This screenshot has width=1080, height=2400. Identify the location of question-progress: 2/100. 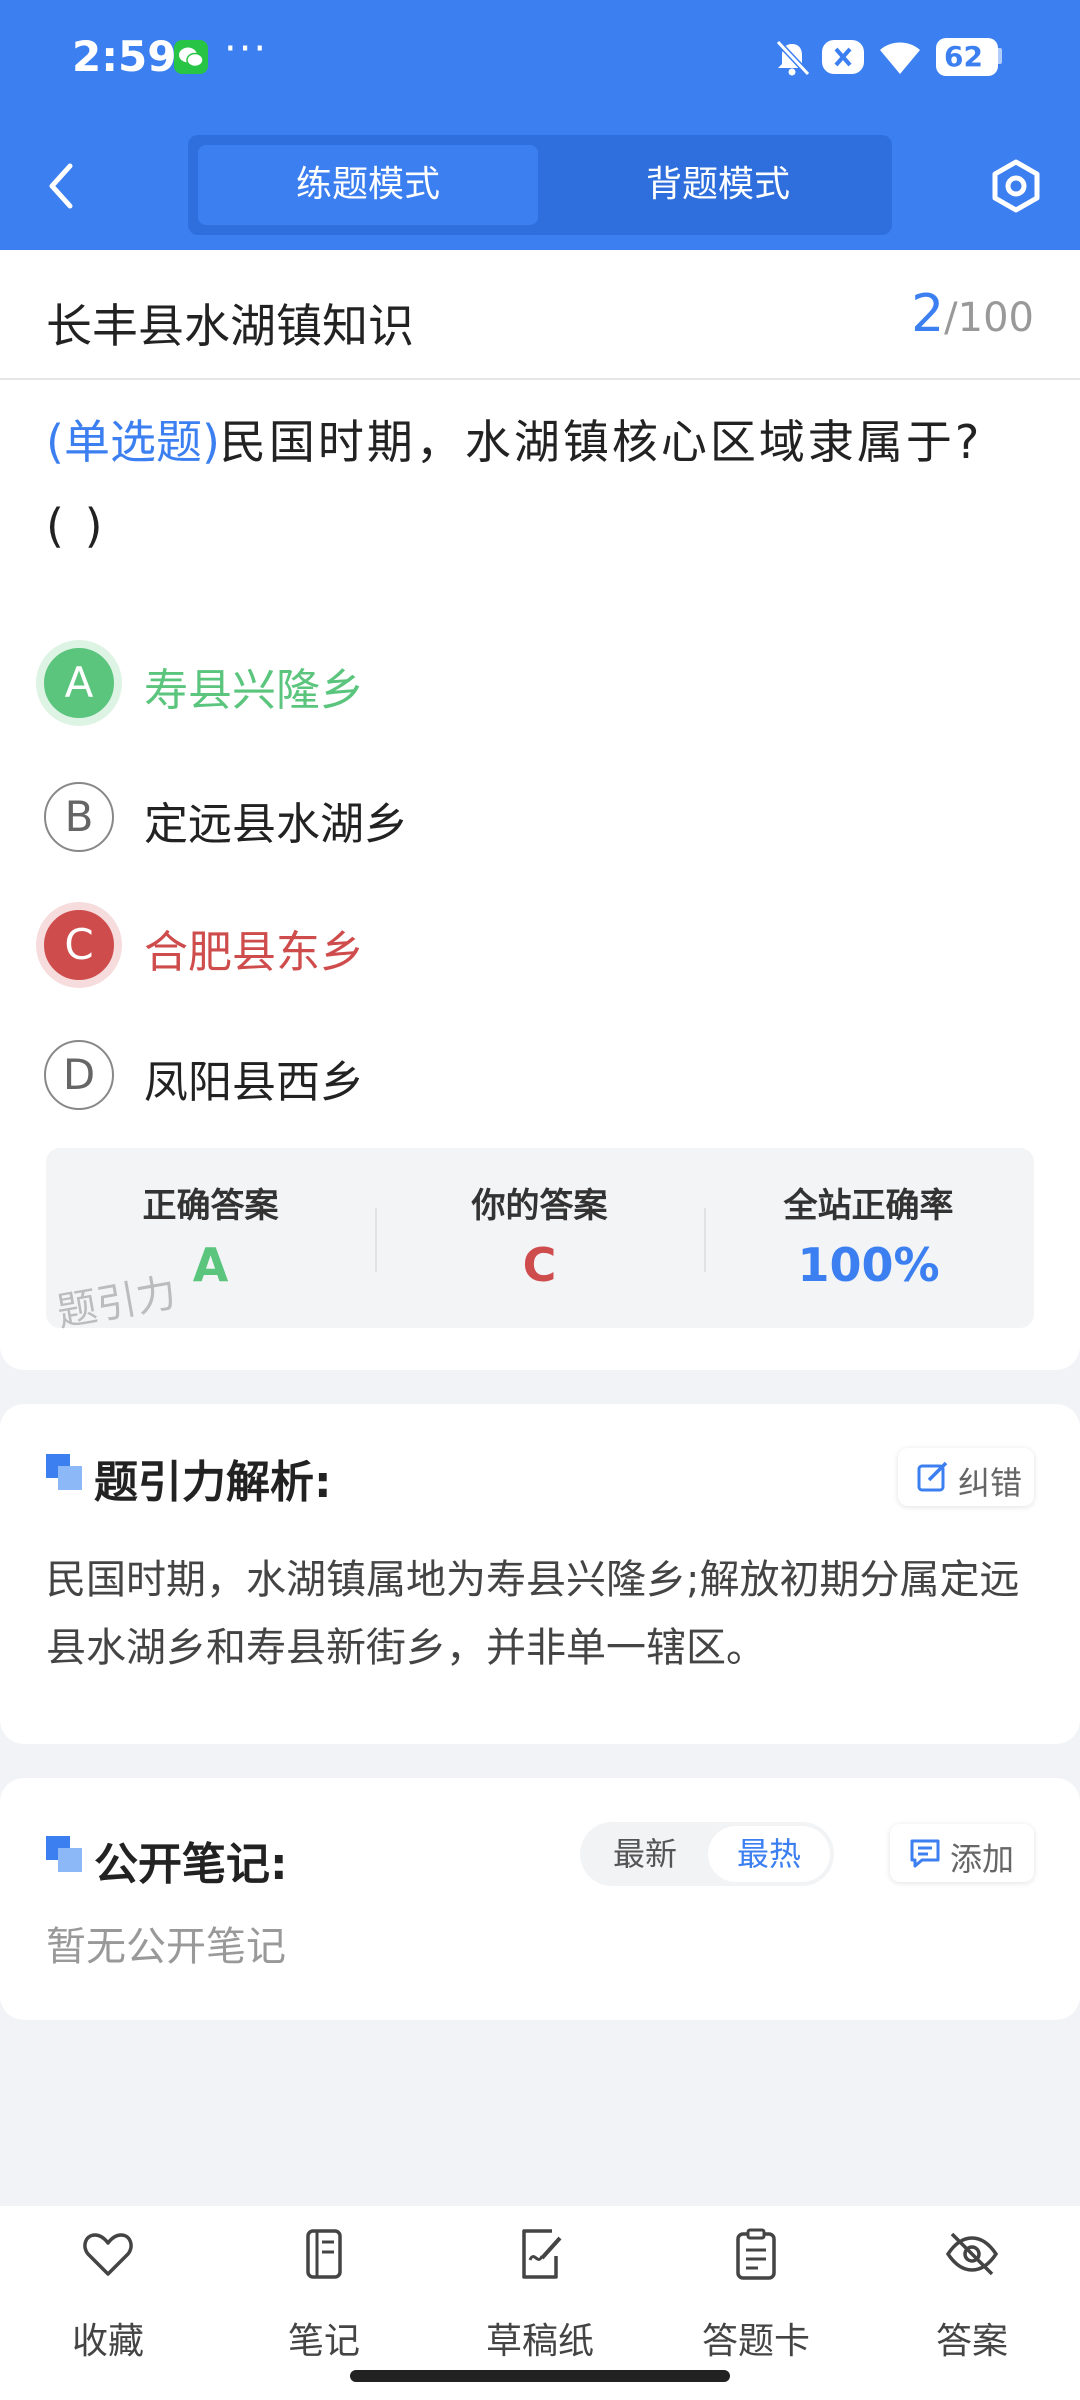
(972, 314).